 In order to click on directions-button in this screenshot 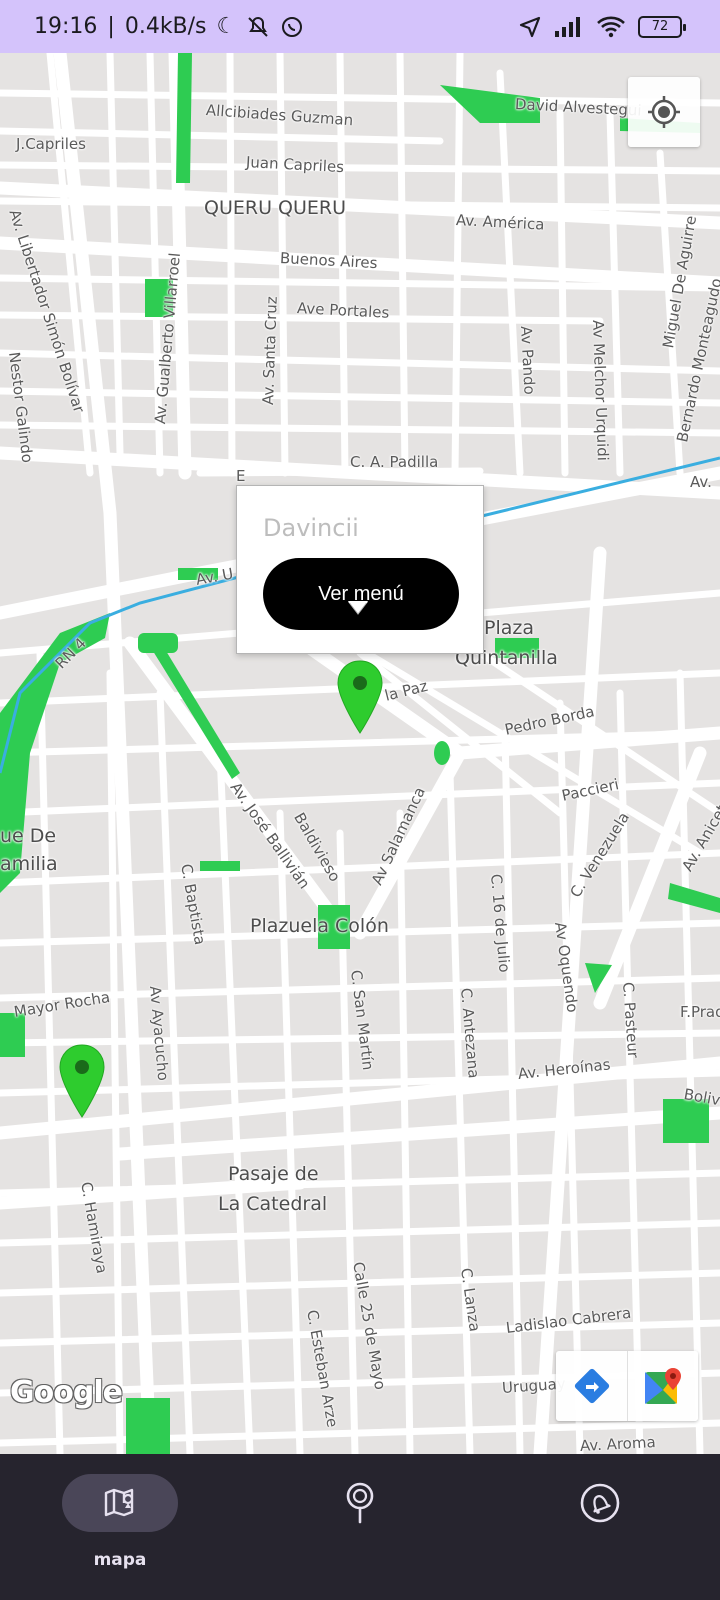, I will do `click(591, 1386)`.